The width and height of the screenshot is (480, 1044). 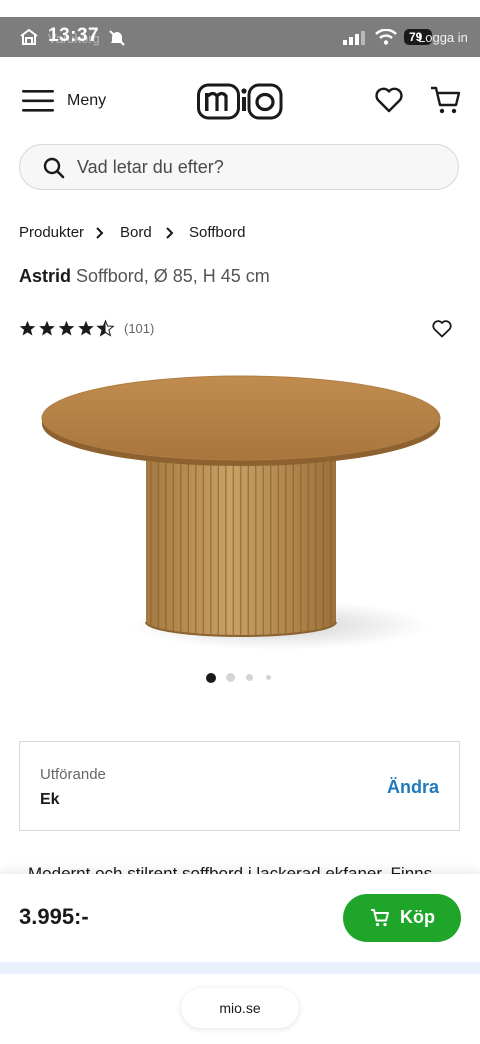 What do you see at coordinates (240, 918) in the screenshot?
I see `buy-bar: 3.995:- Köp` at bounding box center [240, 918].